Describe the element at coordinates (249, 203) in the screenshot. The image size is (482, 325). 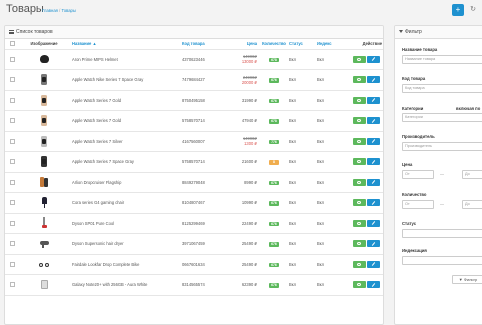
I see `price-value: 10990 ₽` at that location.